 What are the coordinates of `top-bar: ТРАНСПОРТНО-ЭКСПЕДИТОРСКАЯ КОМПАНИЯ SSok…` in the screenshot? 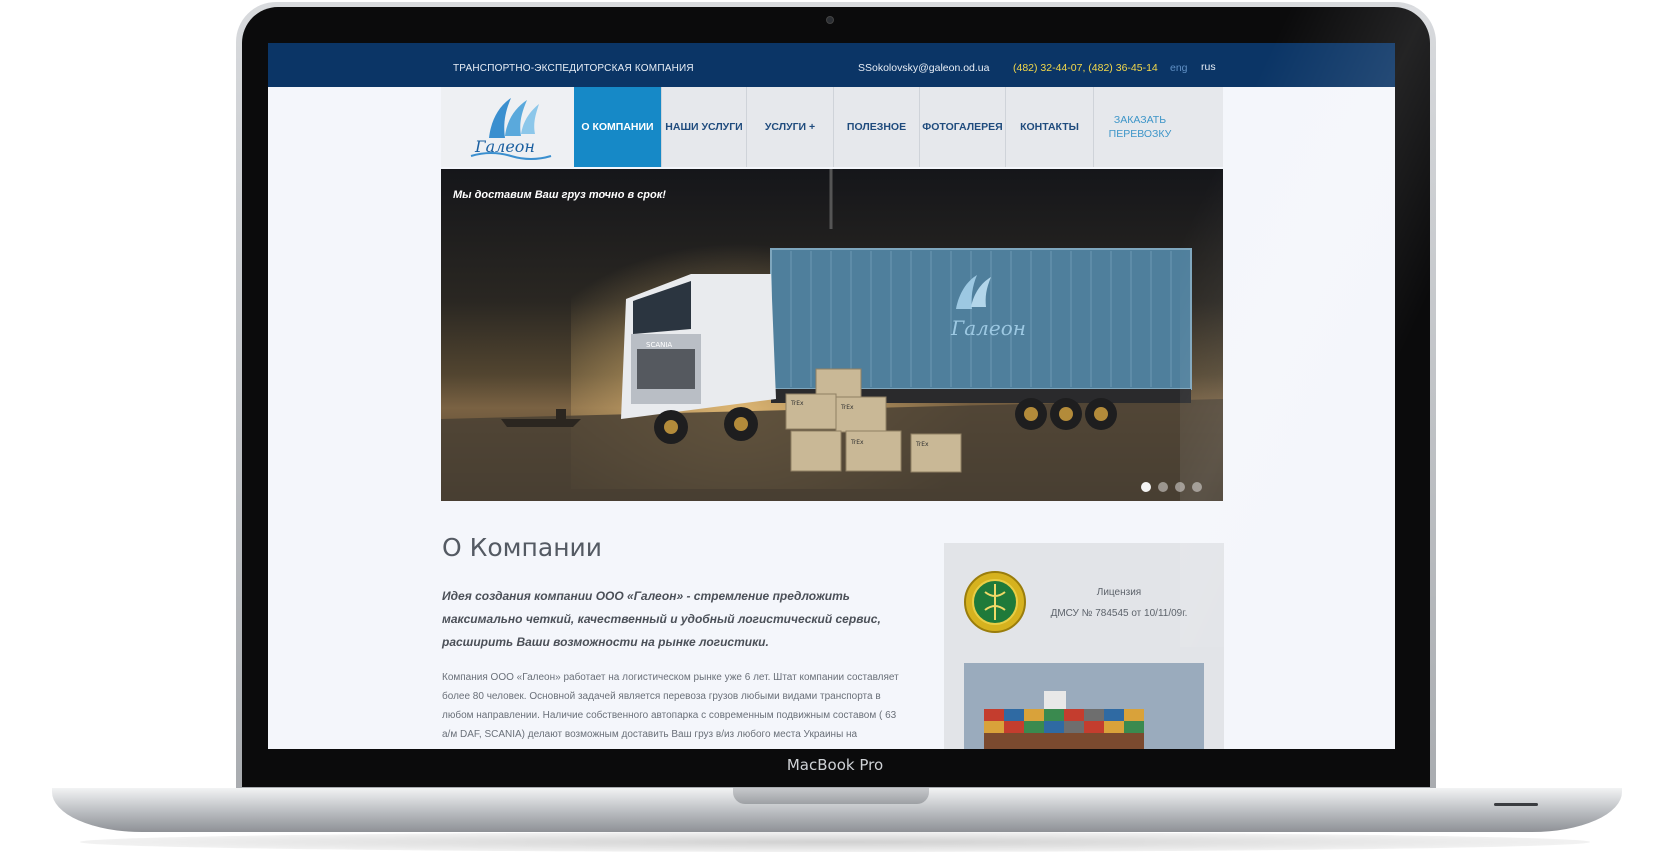 It's located at (831, 65).